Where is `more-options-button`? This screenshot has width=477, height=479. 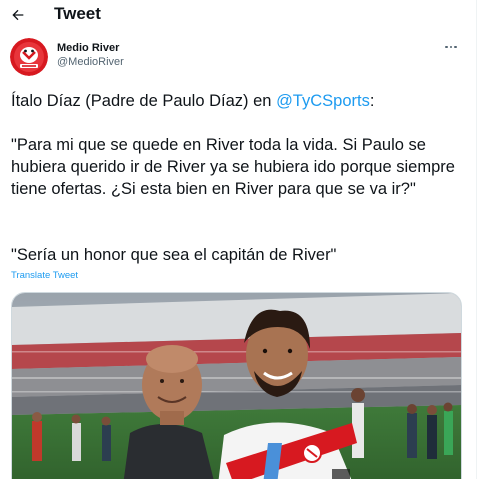
more-options-button is located at coordinates (451, 47).